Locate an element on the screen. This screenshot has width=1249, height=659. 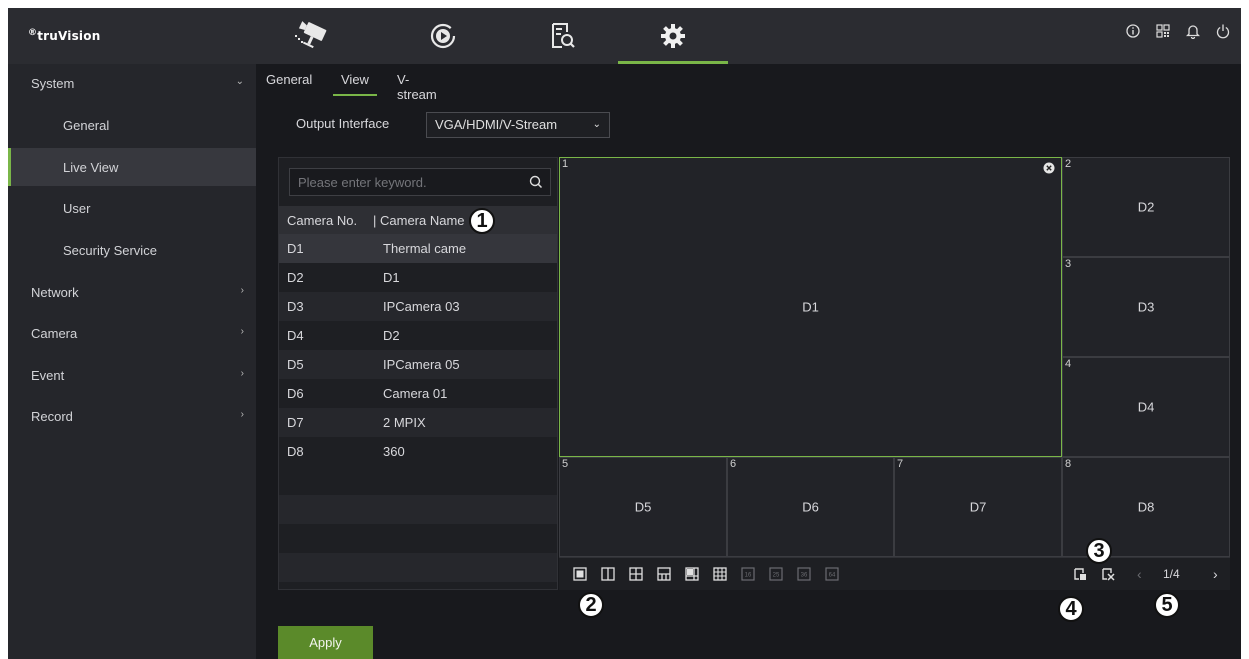
sidebar-item-security-service: Security Service is located at coordinates (132, 250).